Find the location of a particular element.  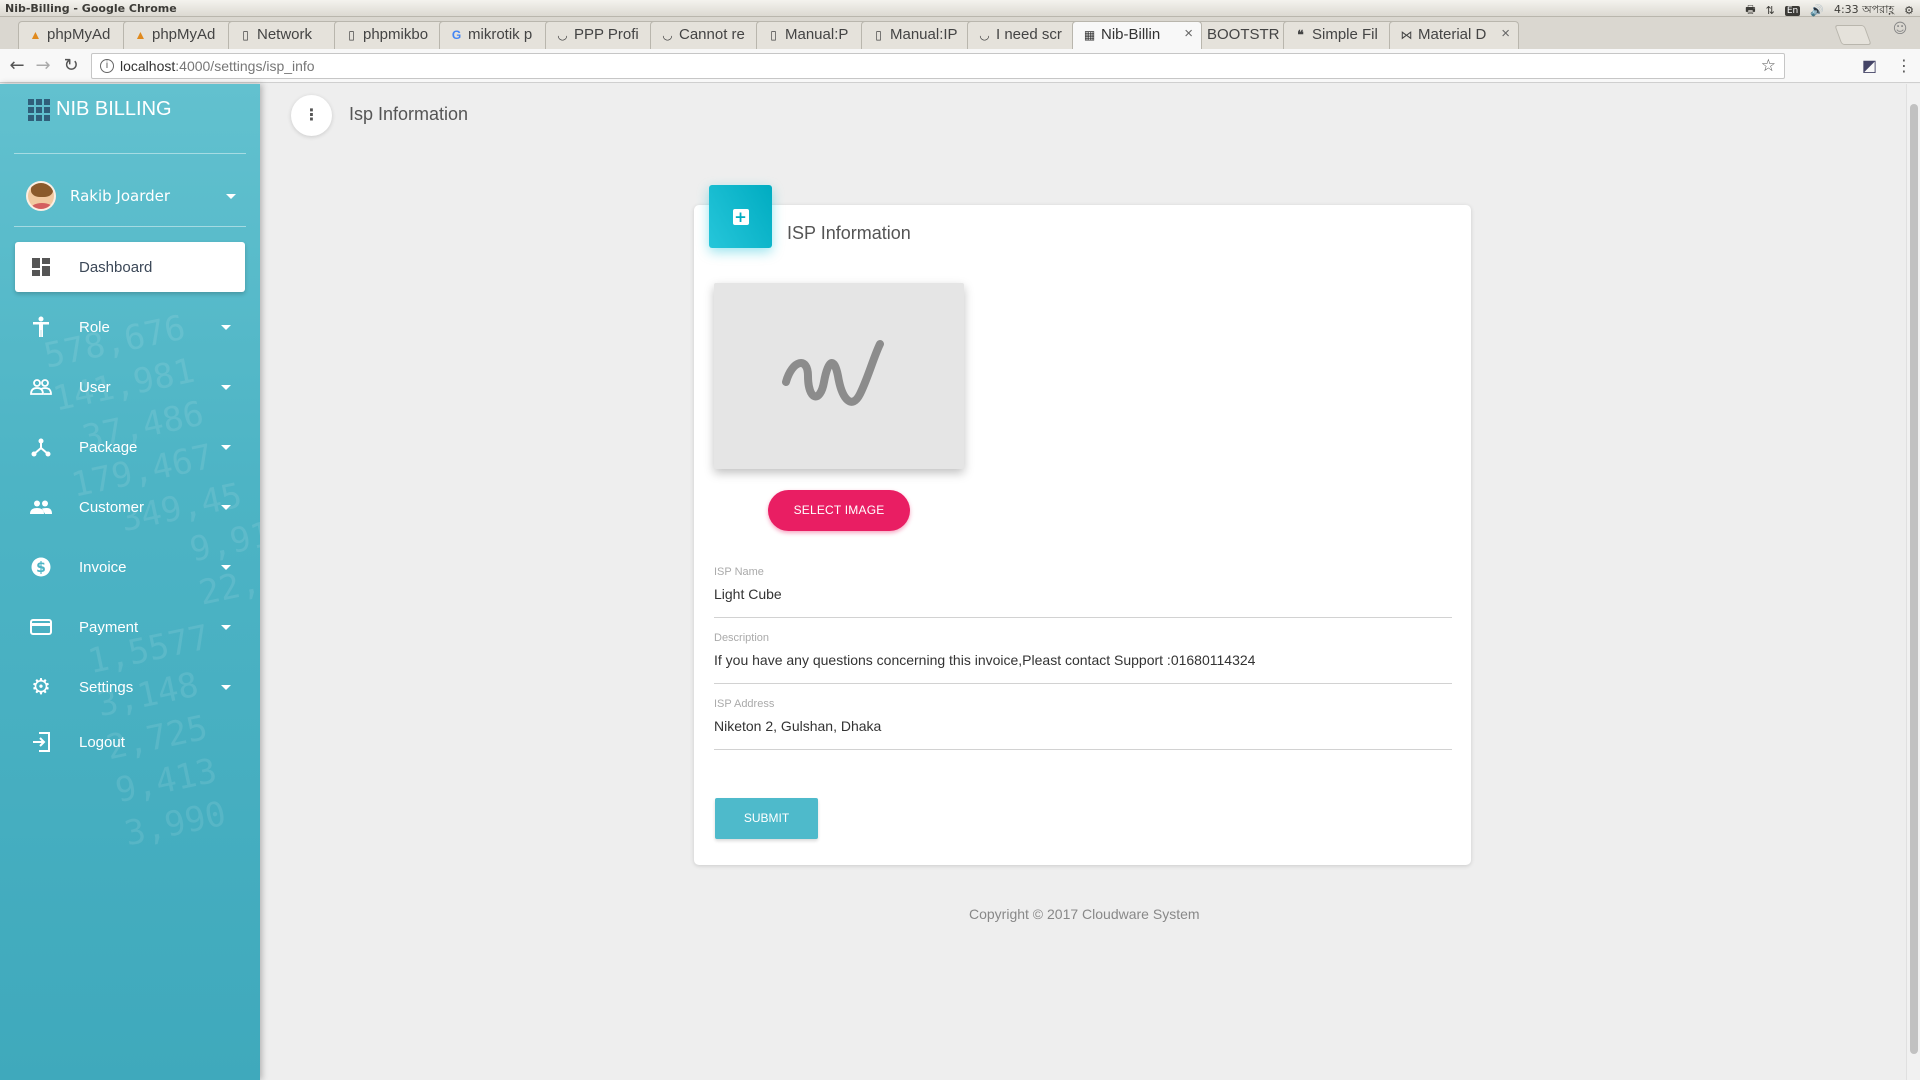

sidebar-item-label: Settings is located at coordinates (106, 687).